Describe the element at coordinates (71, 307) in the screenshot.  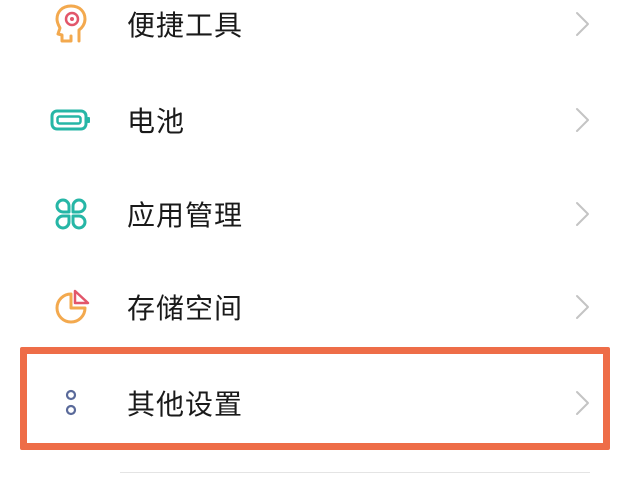
I see `pie-chart-icon` at that location.